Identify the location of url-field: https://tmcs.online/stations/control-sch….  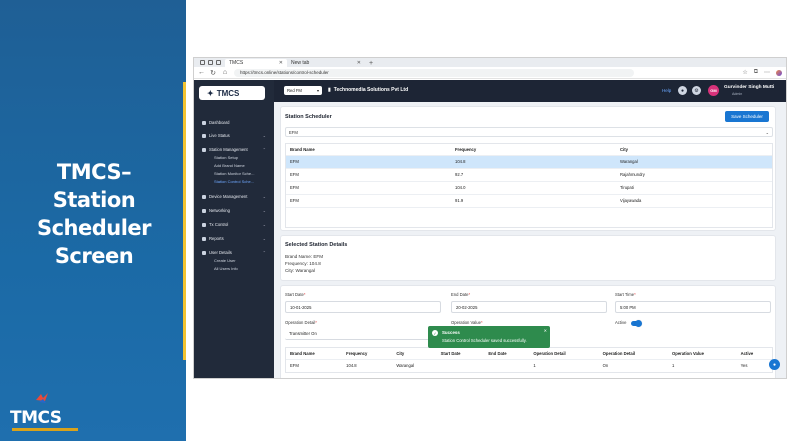
(434, 72).